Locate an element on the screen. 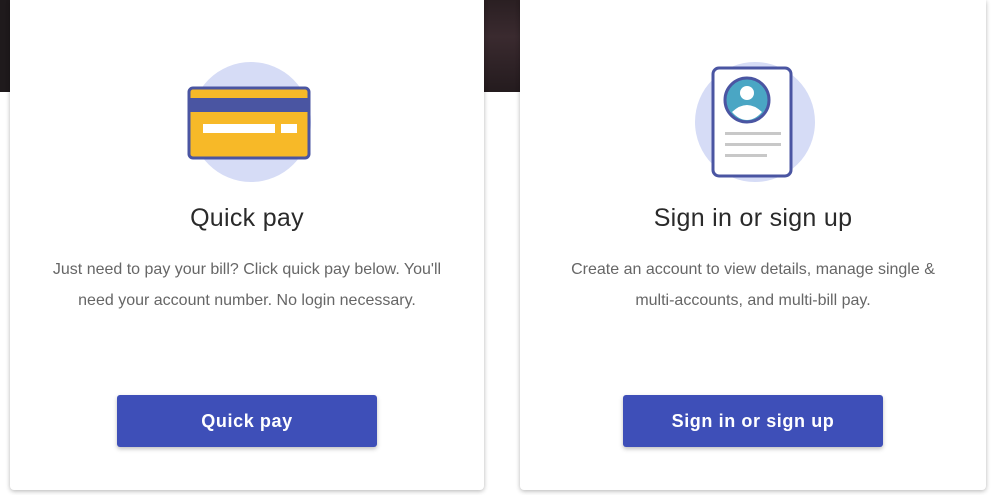  sign-in-button: Sign in or sign up is located at coordinates (753, 421).